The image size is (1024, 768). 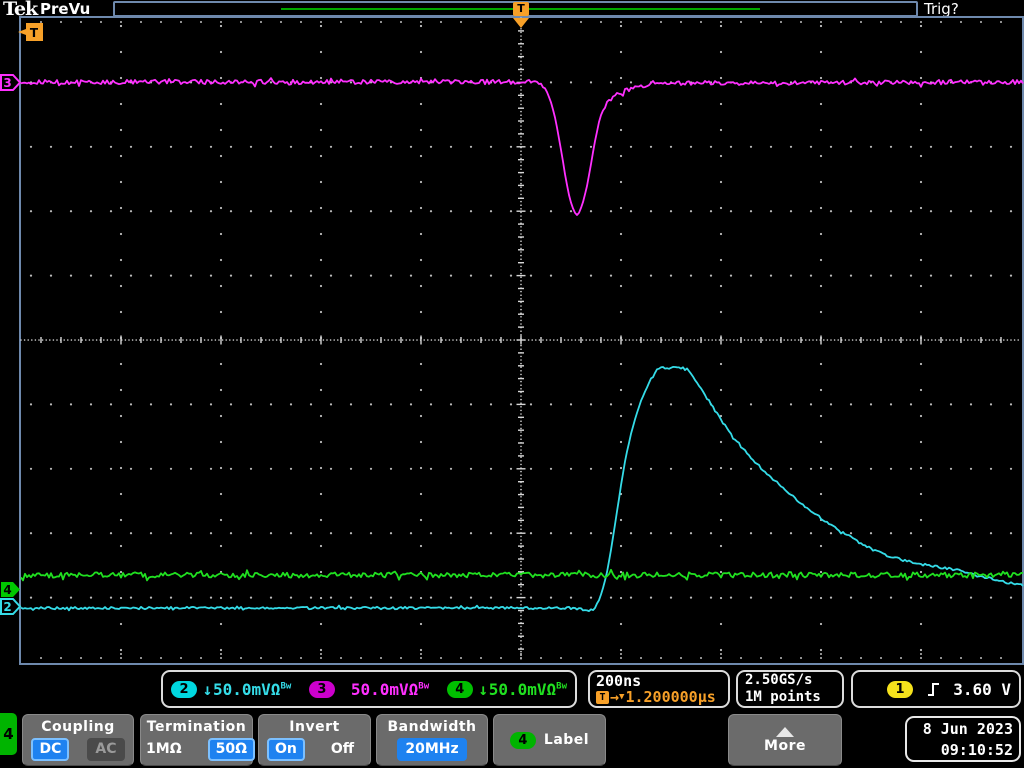 I want to click on more-up-arrow-icon, so click(x=785, y=731).